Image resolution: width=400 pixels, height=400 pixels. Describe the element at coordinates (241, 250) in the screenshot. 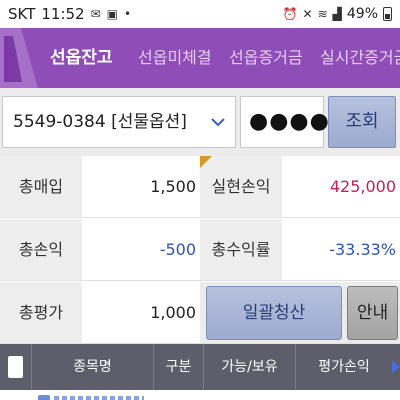

I see `total-return-label: 총수익률` at that location.